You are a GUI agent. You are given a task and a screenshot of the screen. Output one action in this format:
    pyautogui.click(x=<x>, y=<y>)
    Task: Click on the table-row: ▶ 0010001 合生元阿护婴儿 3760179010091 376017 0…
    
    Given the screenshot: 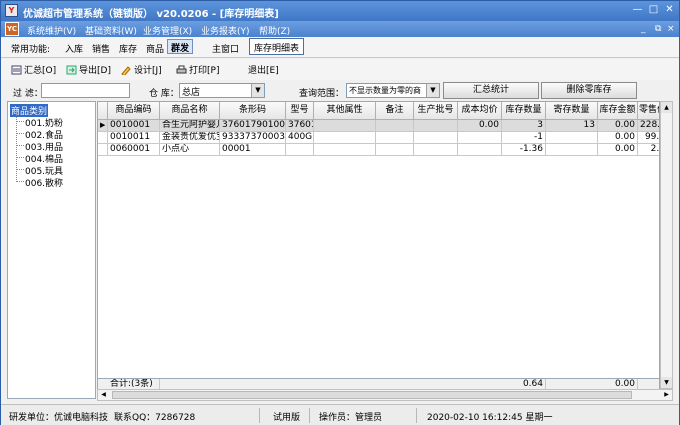 What is the action you would take?
    pyautogui.click(x=378, y=126)
    